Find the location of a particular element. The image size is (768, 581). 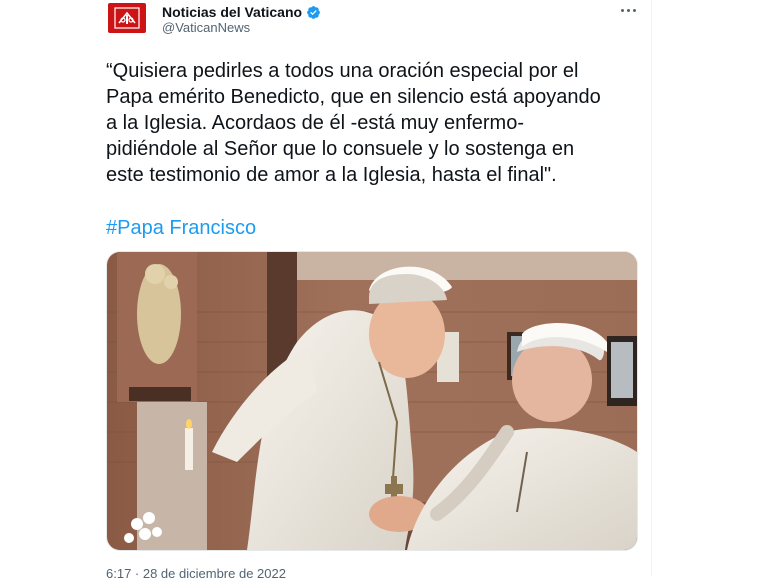

column-divider is located at coordinates (651, 288).